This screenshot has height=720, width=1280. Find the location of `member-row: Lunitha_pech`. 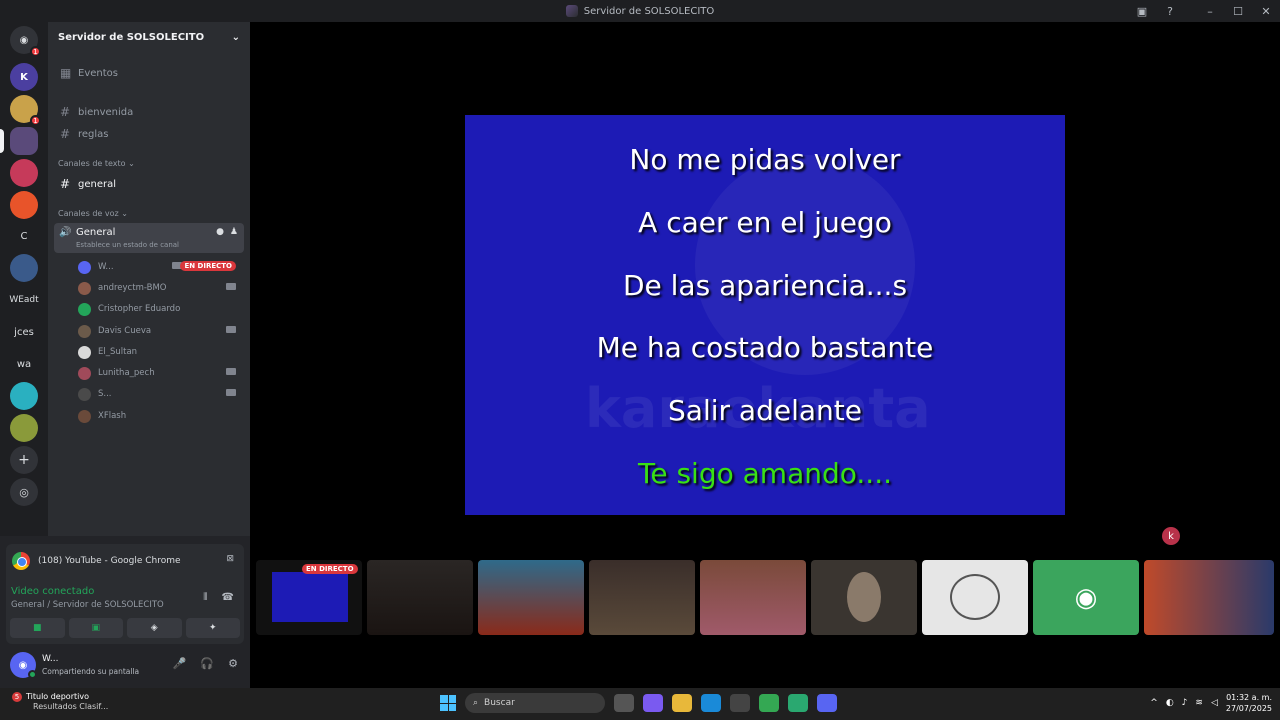

member-row: Lunitha_pech is located at coordinates (159, 373).